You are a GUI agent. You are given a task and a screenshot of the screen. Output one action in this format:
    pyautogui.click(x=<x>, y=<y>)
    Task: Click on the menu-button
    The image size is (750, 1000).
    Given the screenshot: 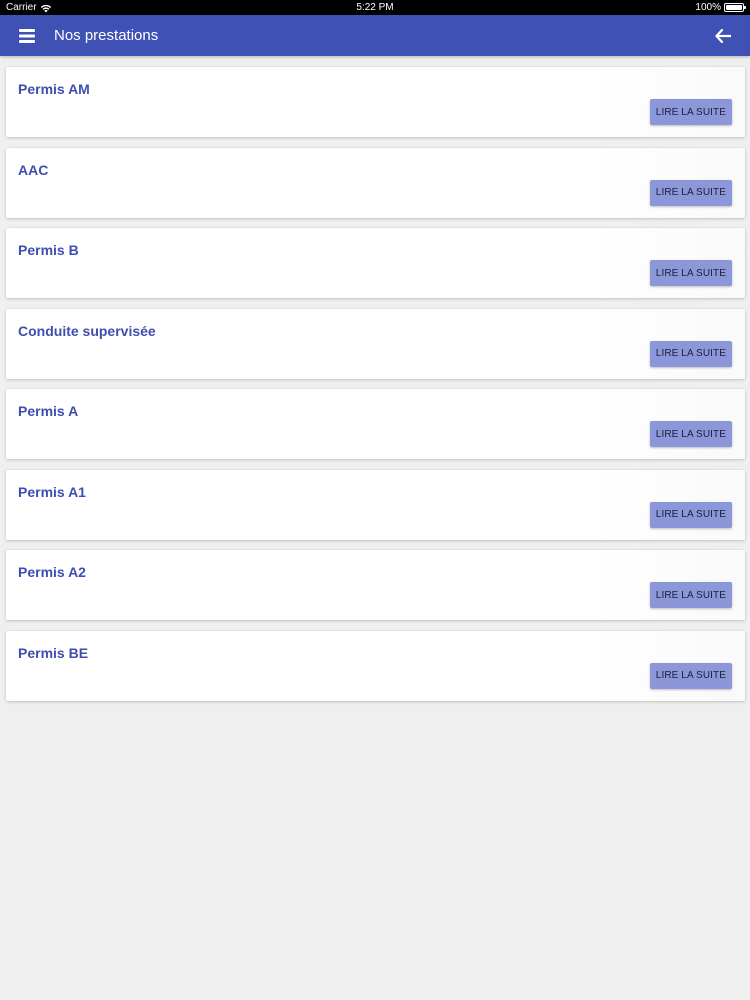 What is the action you would take?
    pyautogui.click(x=27, y=35)
    